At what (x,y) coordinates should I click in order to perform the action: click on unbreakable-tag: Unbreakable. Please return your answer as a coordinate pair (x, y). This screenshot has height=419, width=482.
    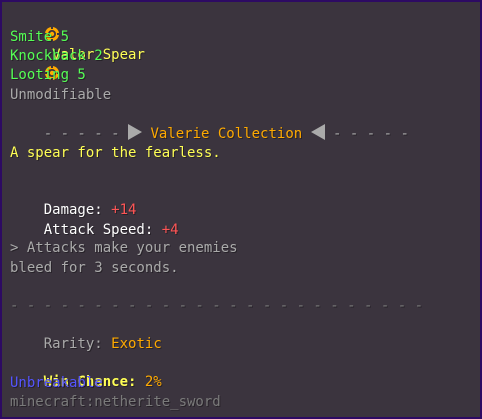
    Looking at the image, I should click on (56, 383).